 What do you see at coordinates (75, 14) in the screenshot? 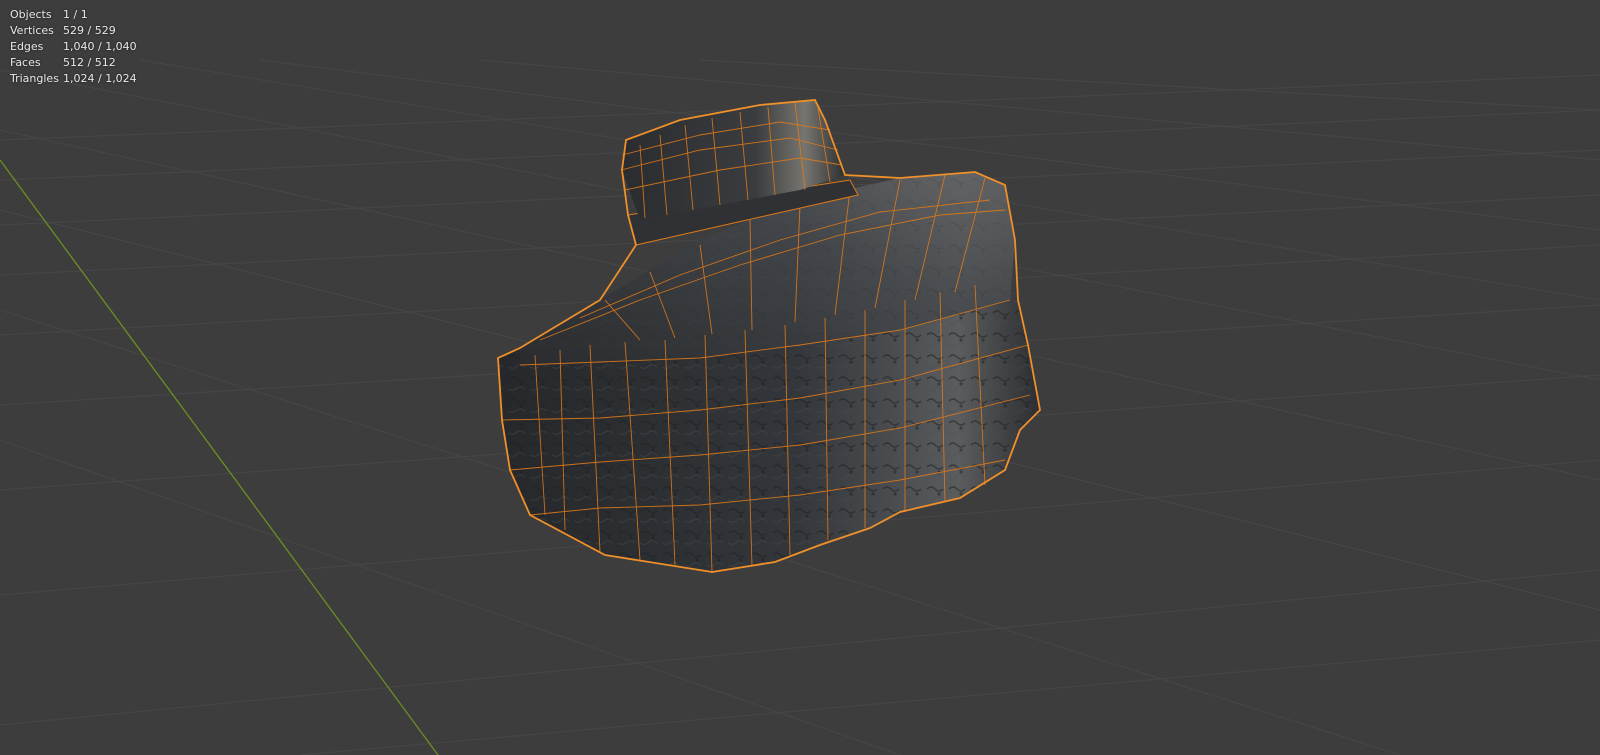
I see `stat-value-objects: 1 / 1` at bounding box center [75, 14].